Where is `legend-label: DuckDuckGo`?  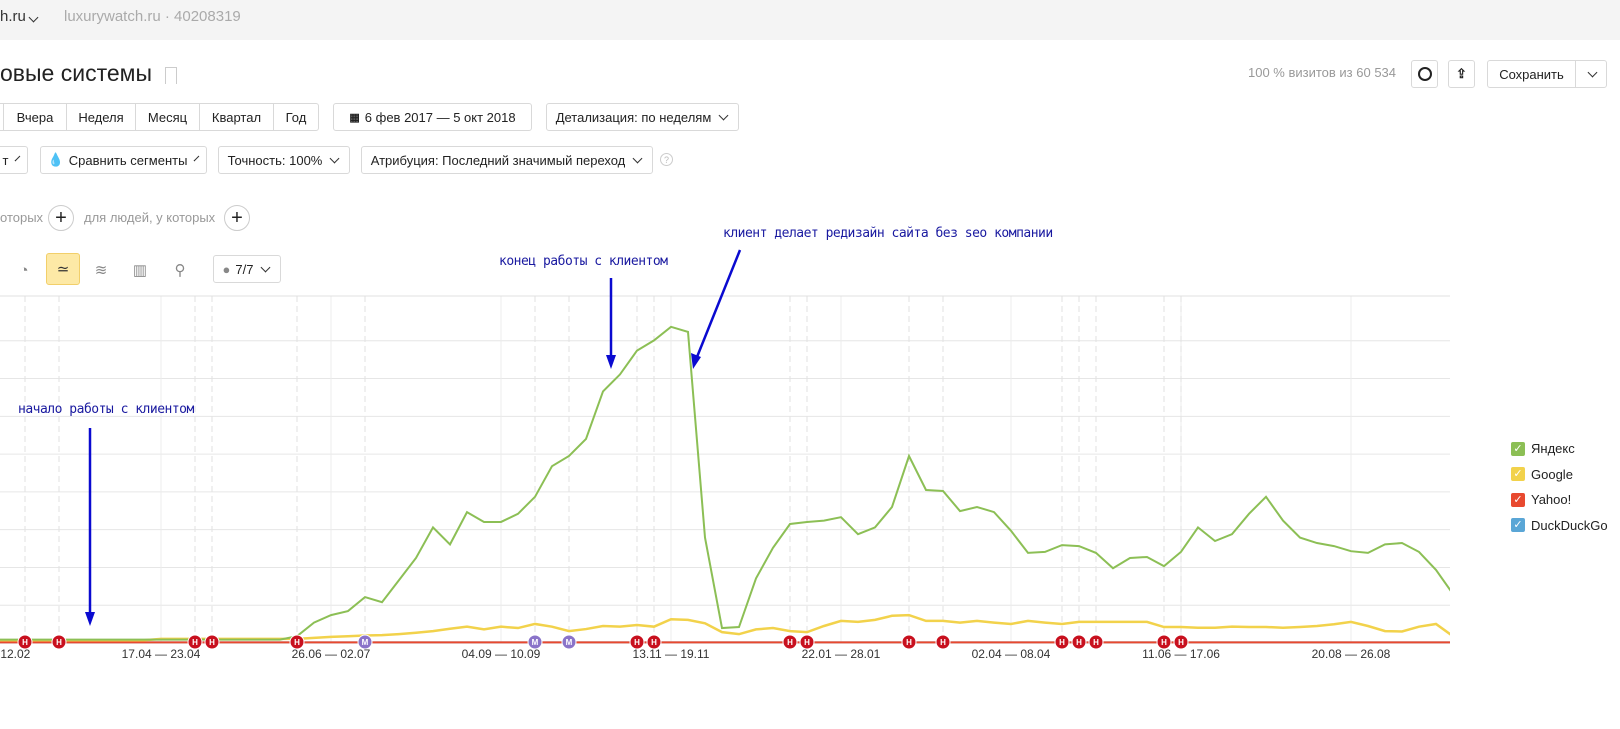
legend-label: DuckDuckGo is located at coordinates (1569, 525).